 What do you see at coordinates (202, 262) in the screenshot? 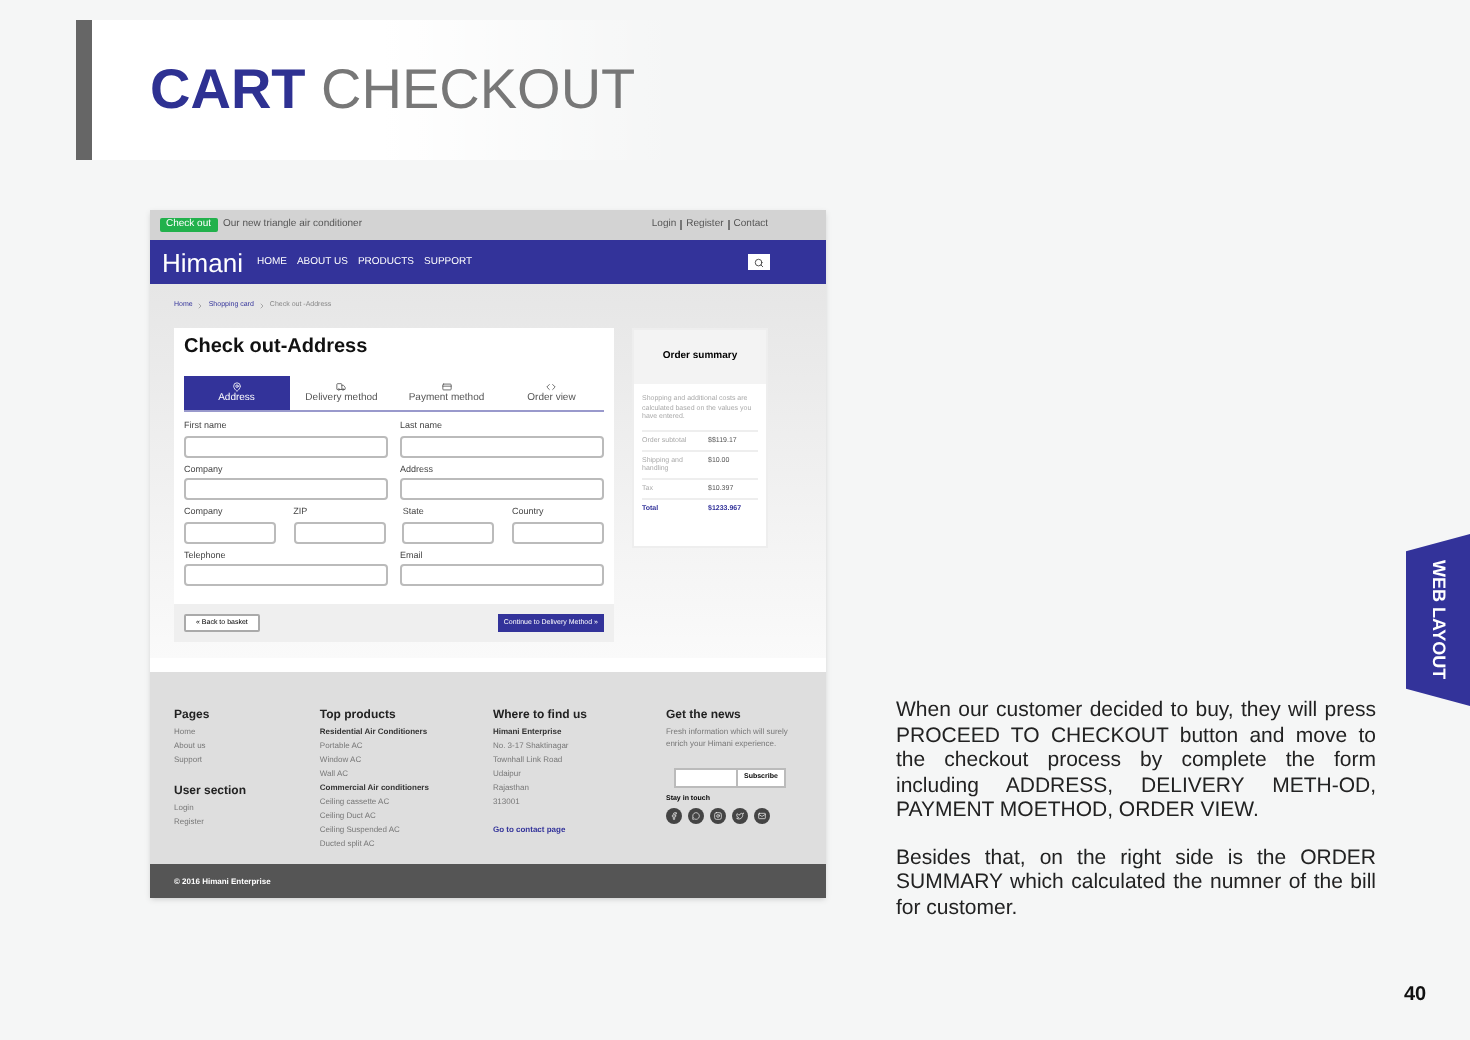
I see `logo: Himani` at bounding box center [202, 262].